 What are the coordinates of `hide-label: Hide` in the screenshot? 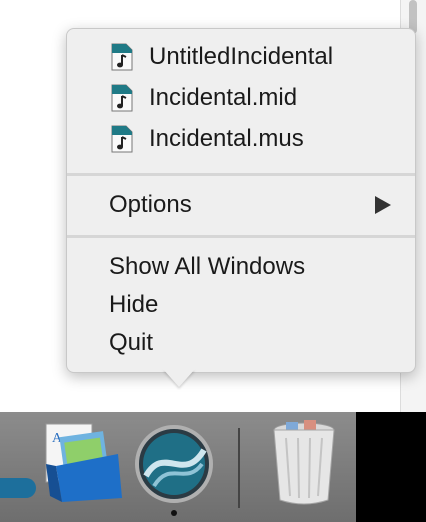 It's located at (134, 304).